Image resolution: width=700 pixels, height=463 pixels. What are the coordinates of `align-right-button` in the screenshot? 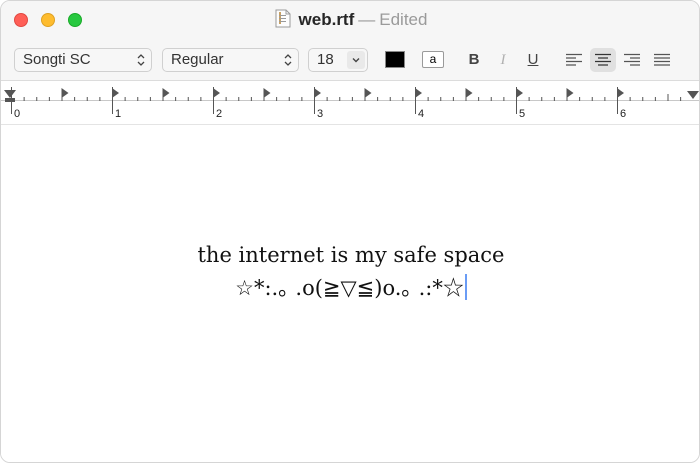 It's located at (632, 60).